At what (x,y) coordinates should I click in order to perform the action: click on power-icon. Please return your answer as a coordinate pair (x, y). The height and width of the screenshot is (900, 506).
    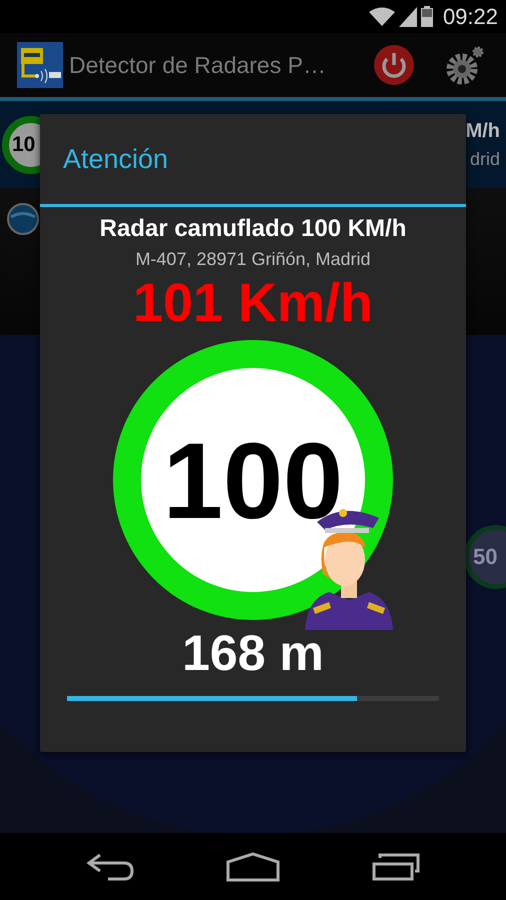
    Looking at the image, I should click on (394, 65).